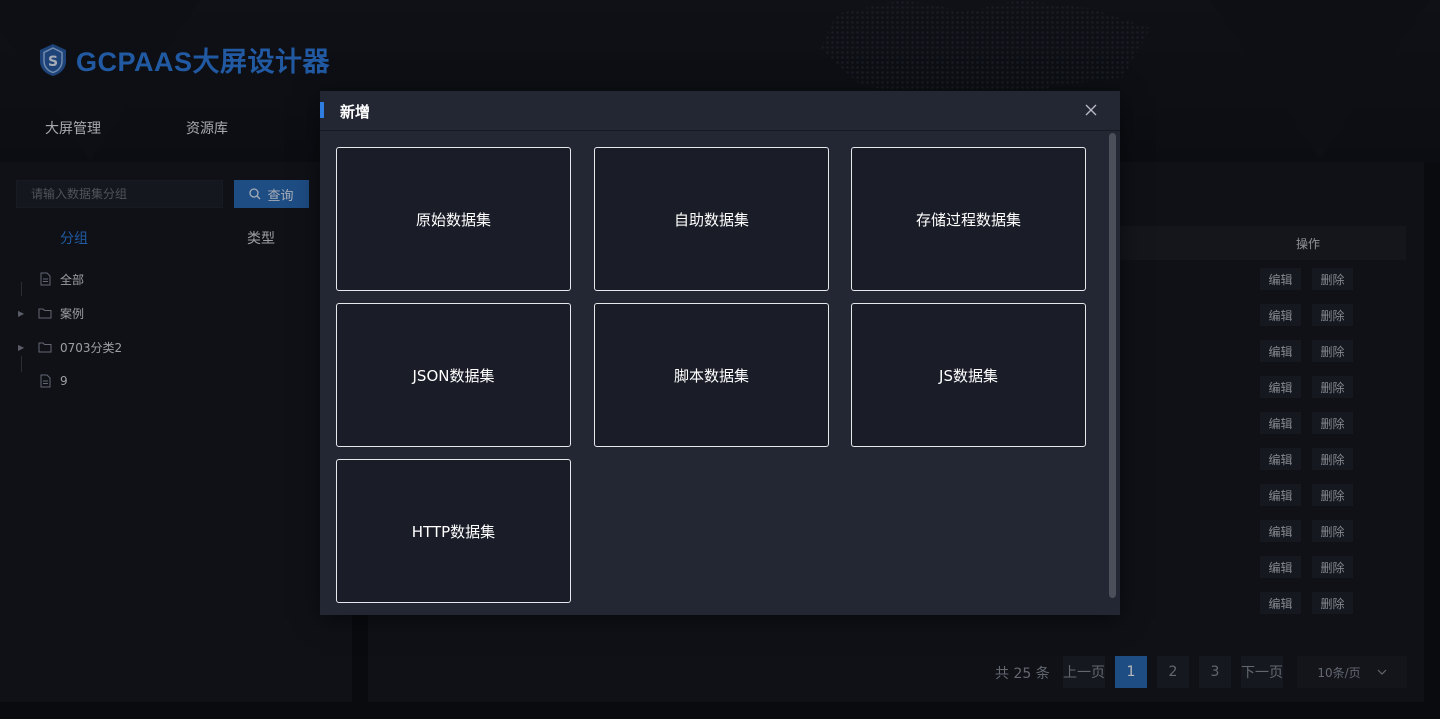 The width and height of the screenshot is (1440, 719). Describe the element at coordinates (1091, 110) in the screenshot. I see `close-icon` at that location.